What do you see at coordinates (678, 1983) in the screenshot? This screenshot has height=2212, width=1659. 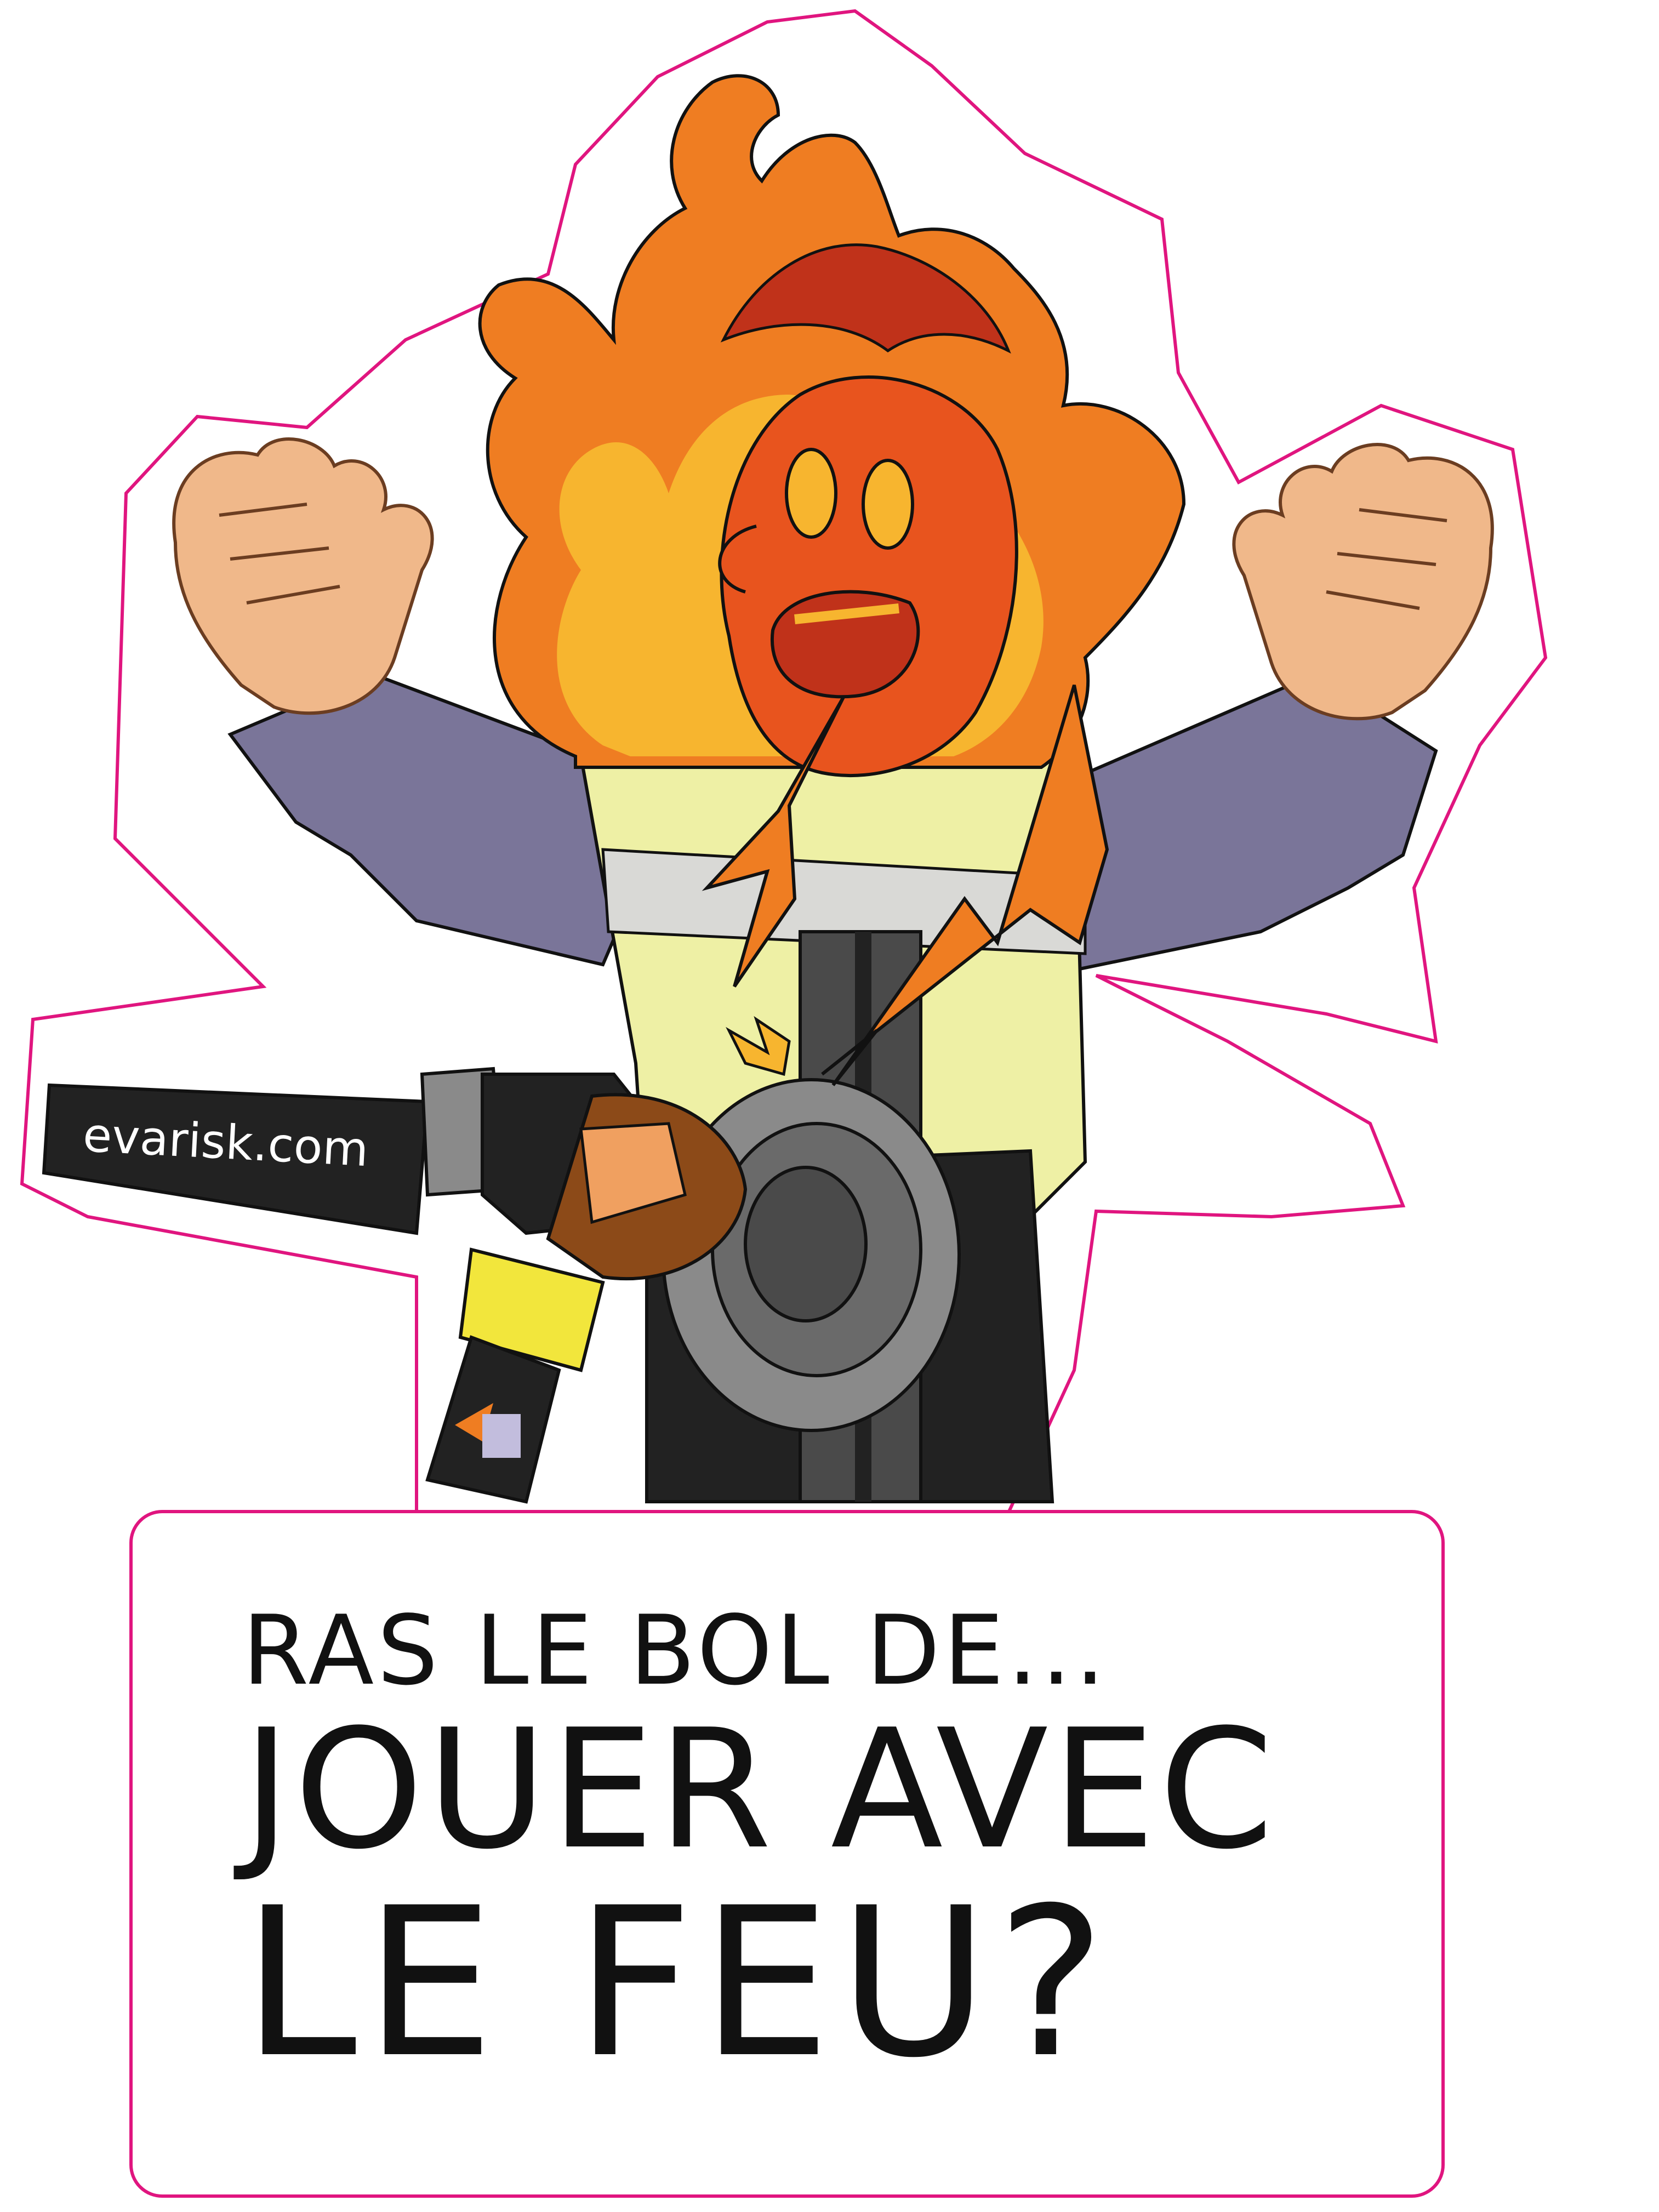 I see `caption-line-3: LE FEU?` at bounding box center [678, 1983].